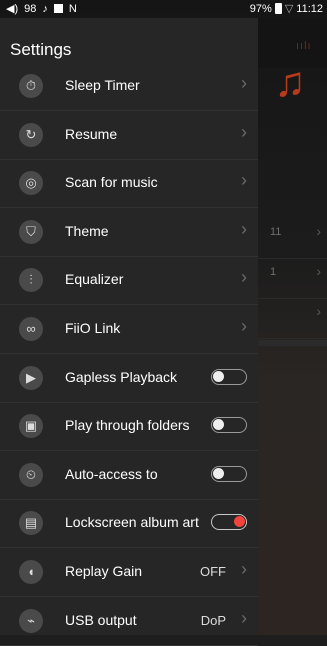  What do you see at coordinates (289, 9) in the screenshot?
I see `wifi-icon: ▽` at bounding box center [289, 9].